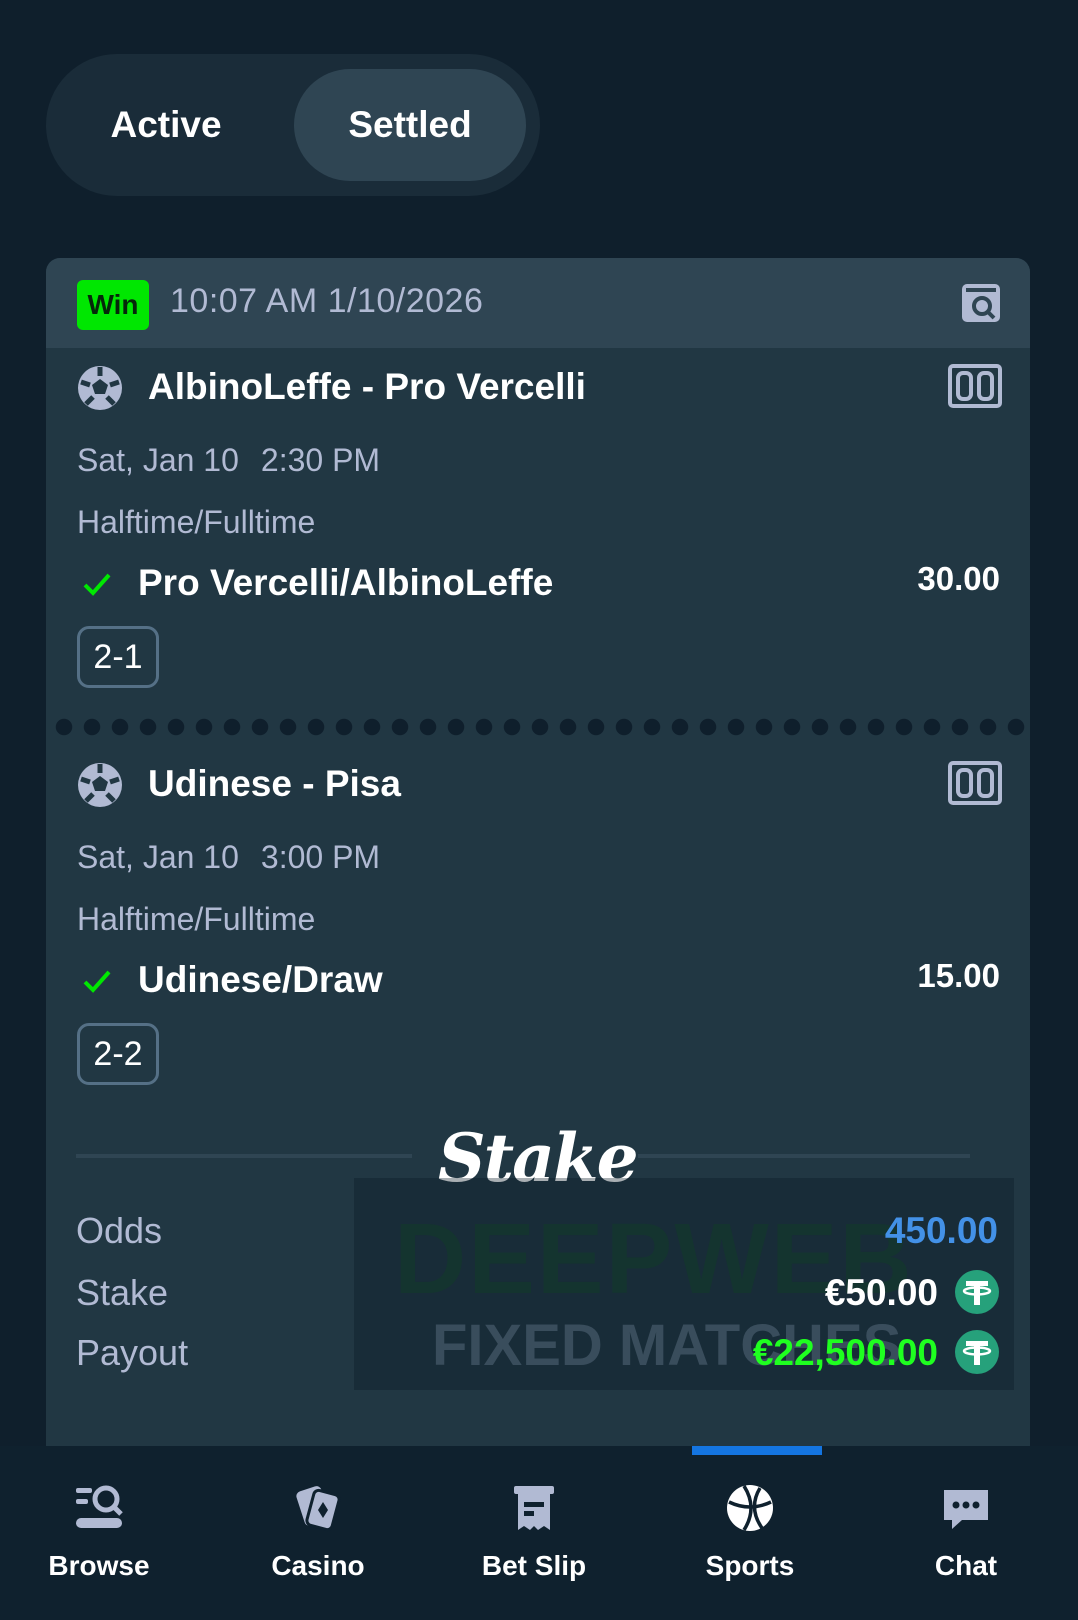 This screenshot has width=1078, height=1620. Describe the element at coordinates (757, 1450) in the screenshot. I see `nav-active-indicator` at that location.